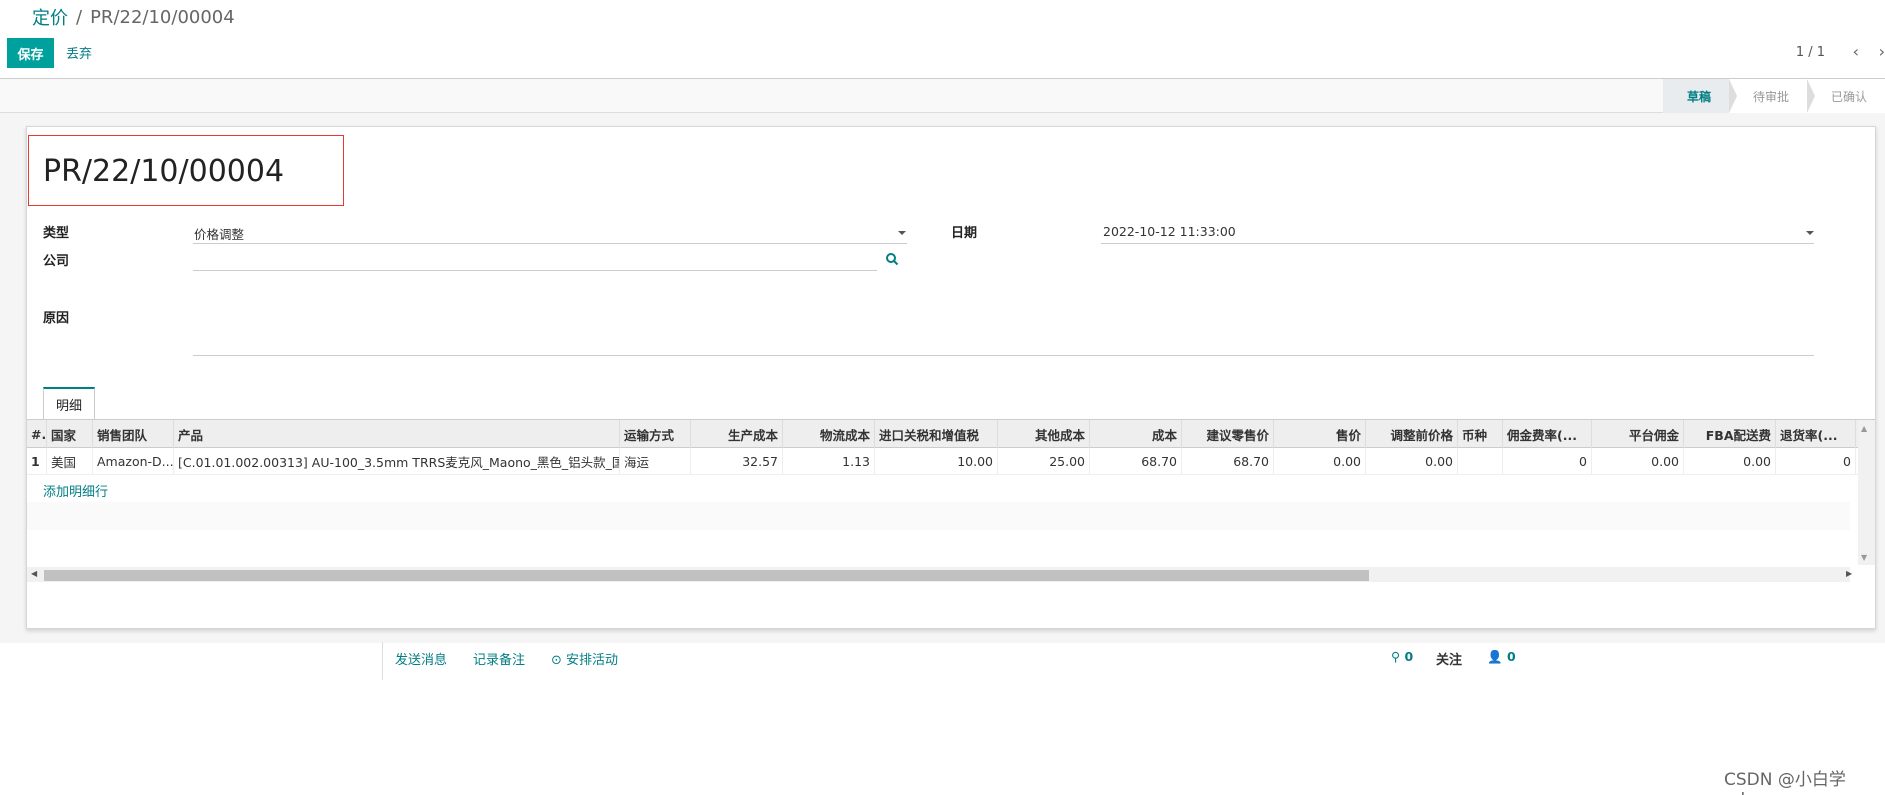  Describe the element at coordinates (1396, 656) in the screenshot. I see `paperclip-icon: ⚲` at that location.